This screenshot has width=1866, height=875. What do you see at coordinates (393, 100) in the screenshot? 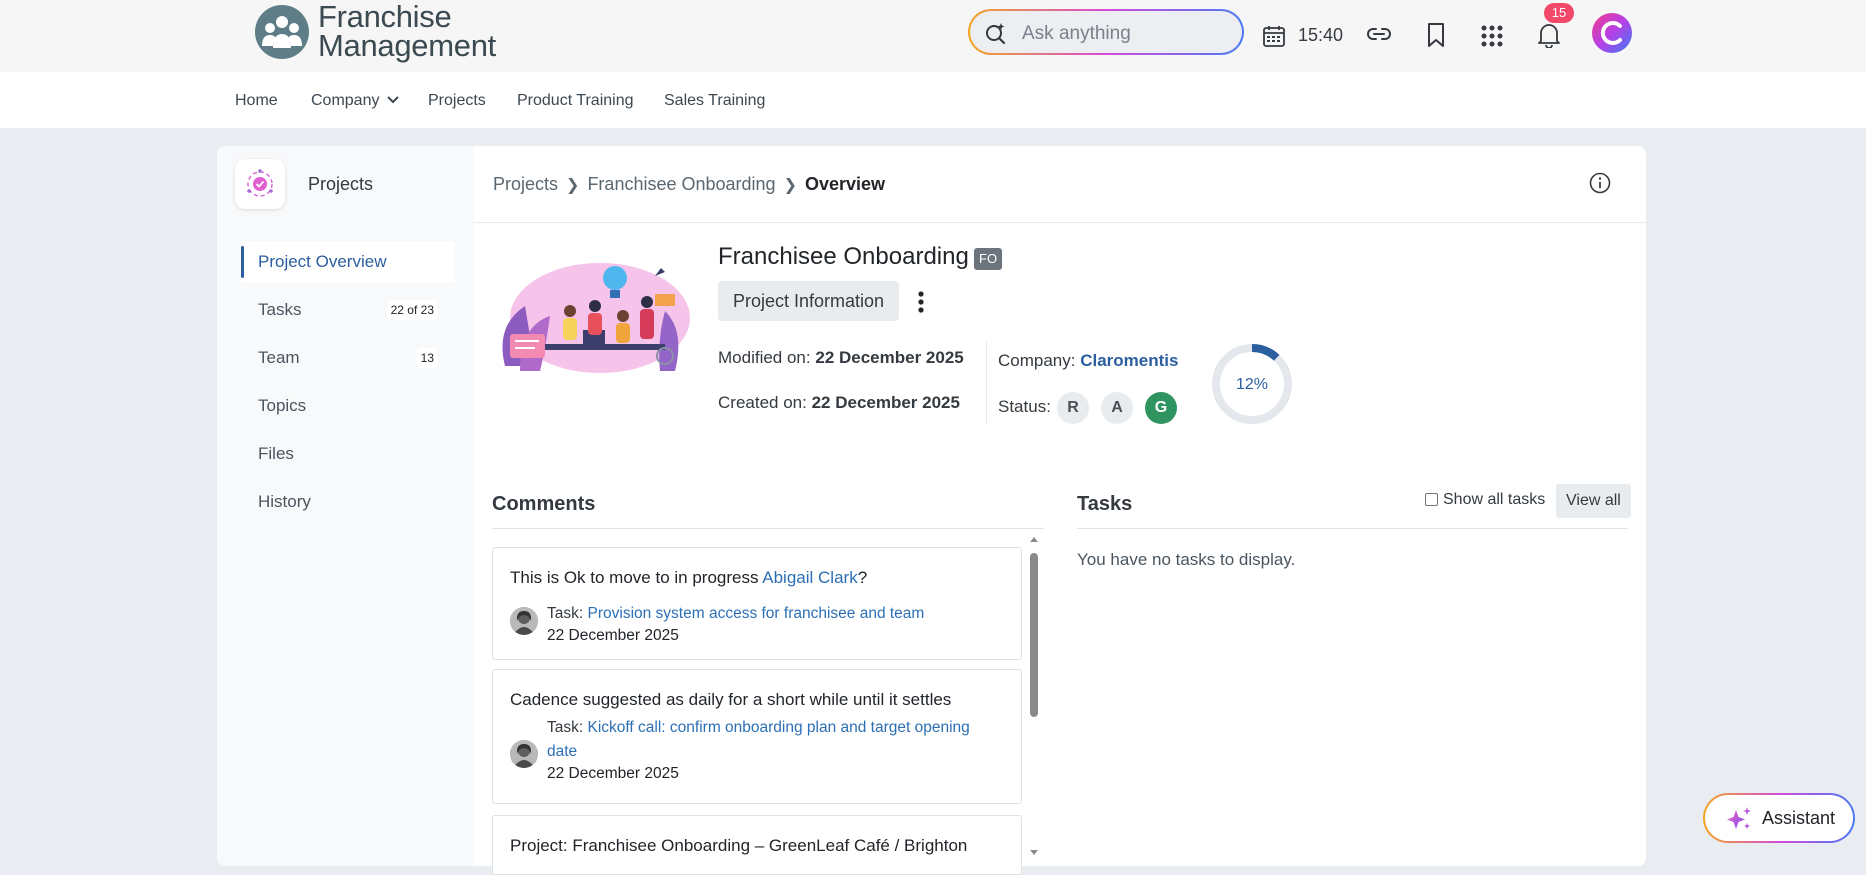
I see `chevron-down-icon` at bounding box center [393, 100].